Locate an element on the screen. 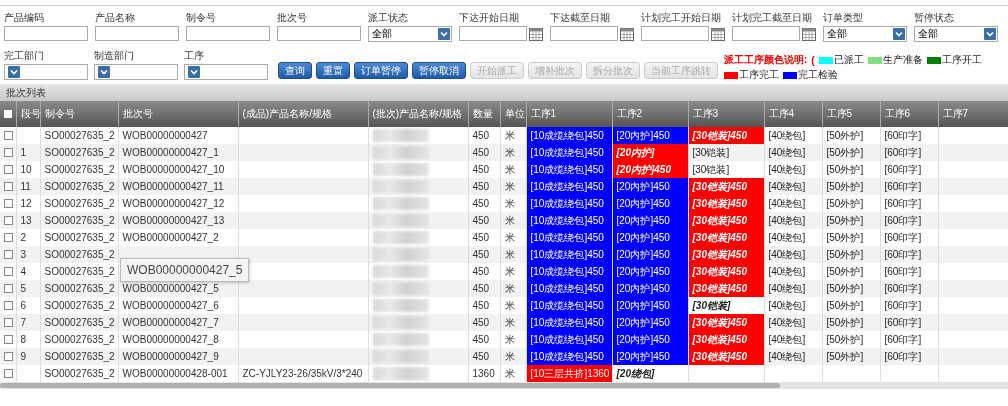  table-cell: WOB00000000427_9 is located at coordinates (178, 356).